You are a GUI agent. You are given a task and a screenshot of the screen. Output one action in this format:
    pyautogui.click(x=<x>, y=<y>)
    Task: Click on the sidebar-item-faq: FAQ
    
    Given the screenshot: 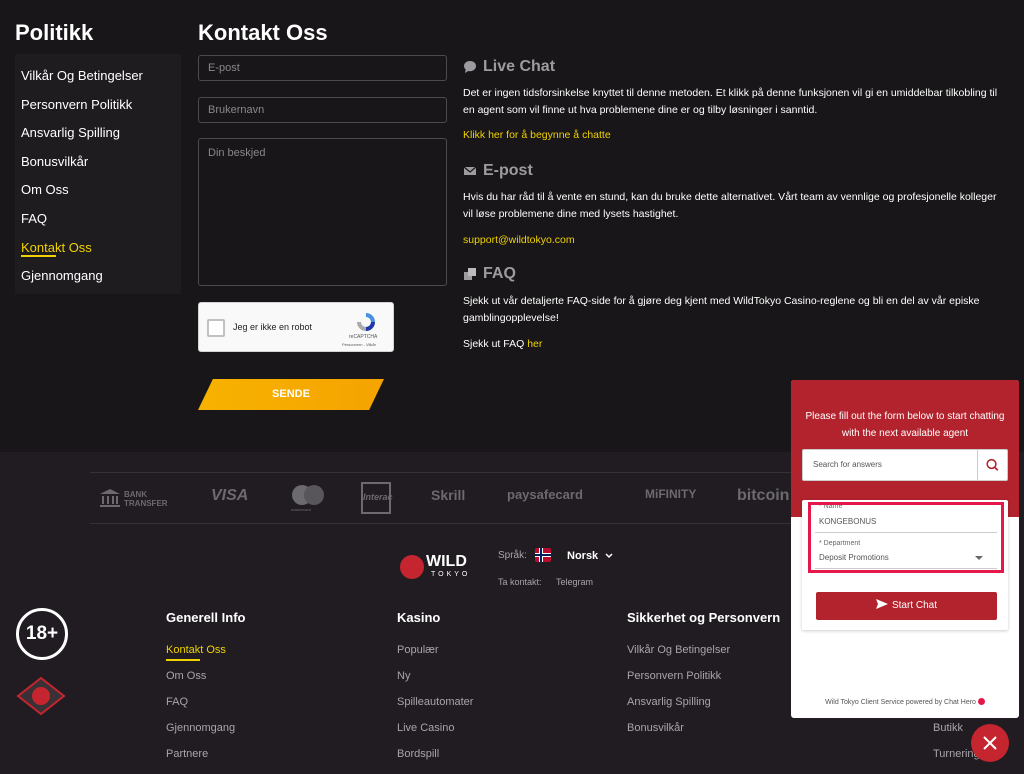 What is the action you would take?
    pyautogui.click(x=34, y=218)
    